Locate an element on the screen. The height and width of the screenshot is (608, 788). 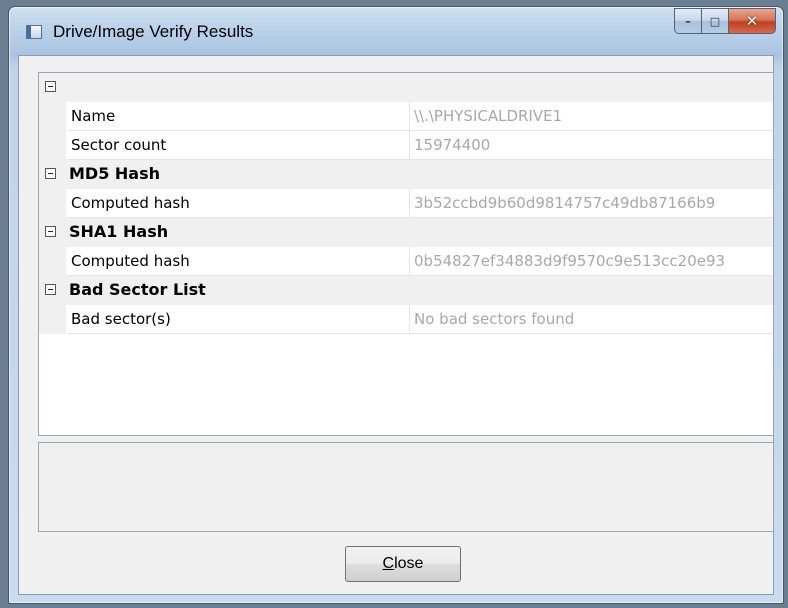
property-description-panel is located at coordinates (406, 487).